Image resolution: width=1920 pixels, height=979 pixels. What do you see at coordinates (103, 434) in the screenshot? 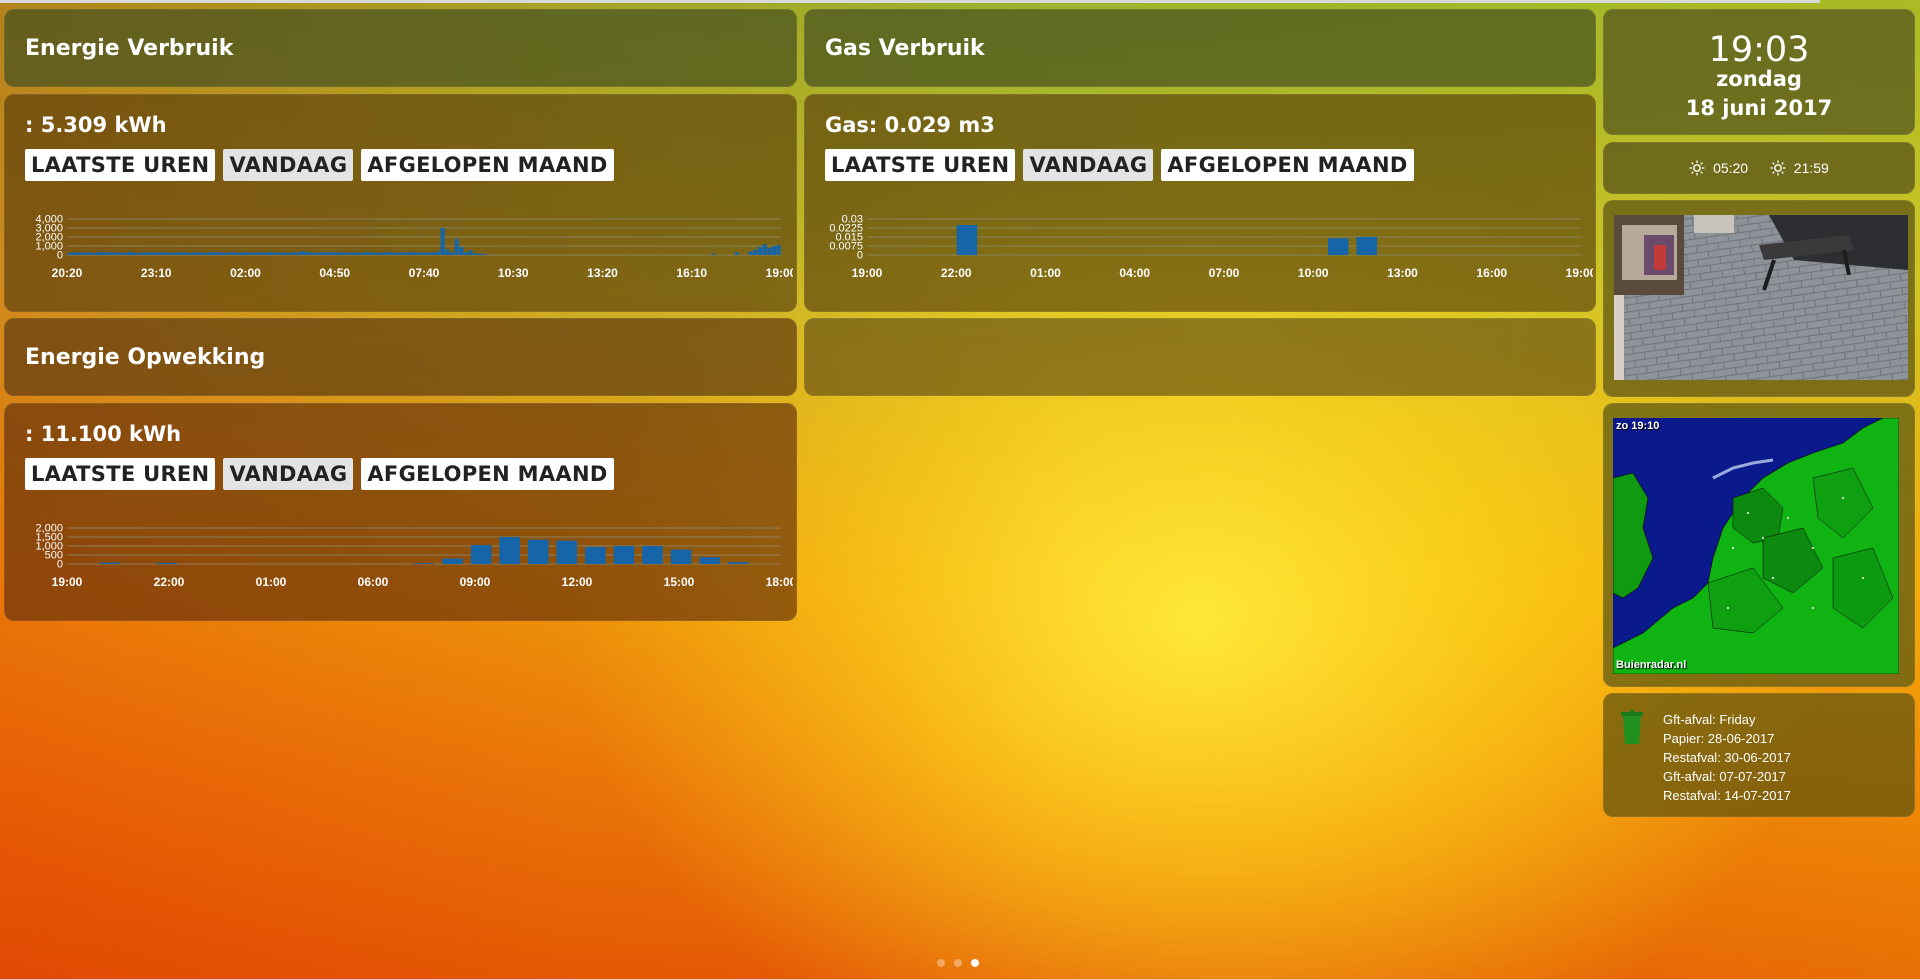
I see `energy-production-reading: : 11.100 kWh` at bounding box center [103, 434].